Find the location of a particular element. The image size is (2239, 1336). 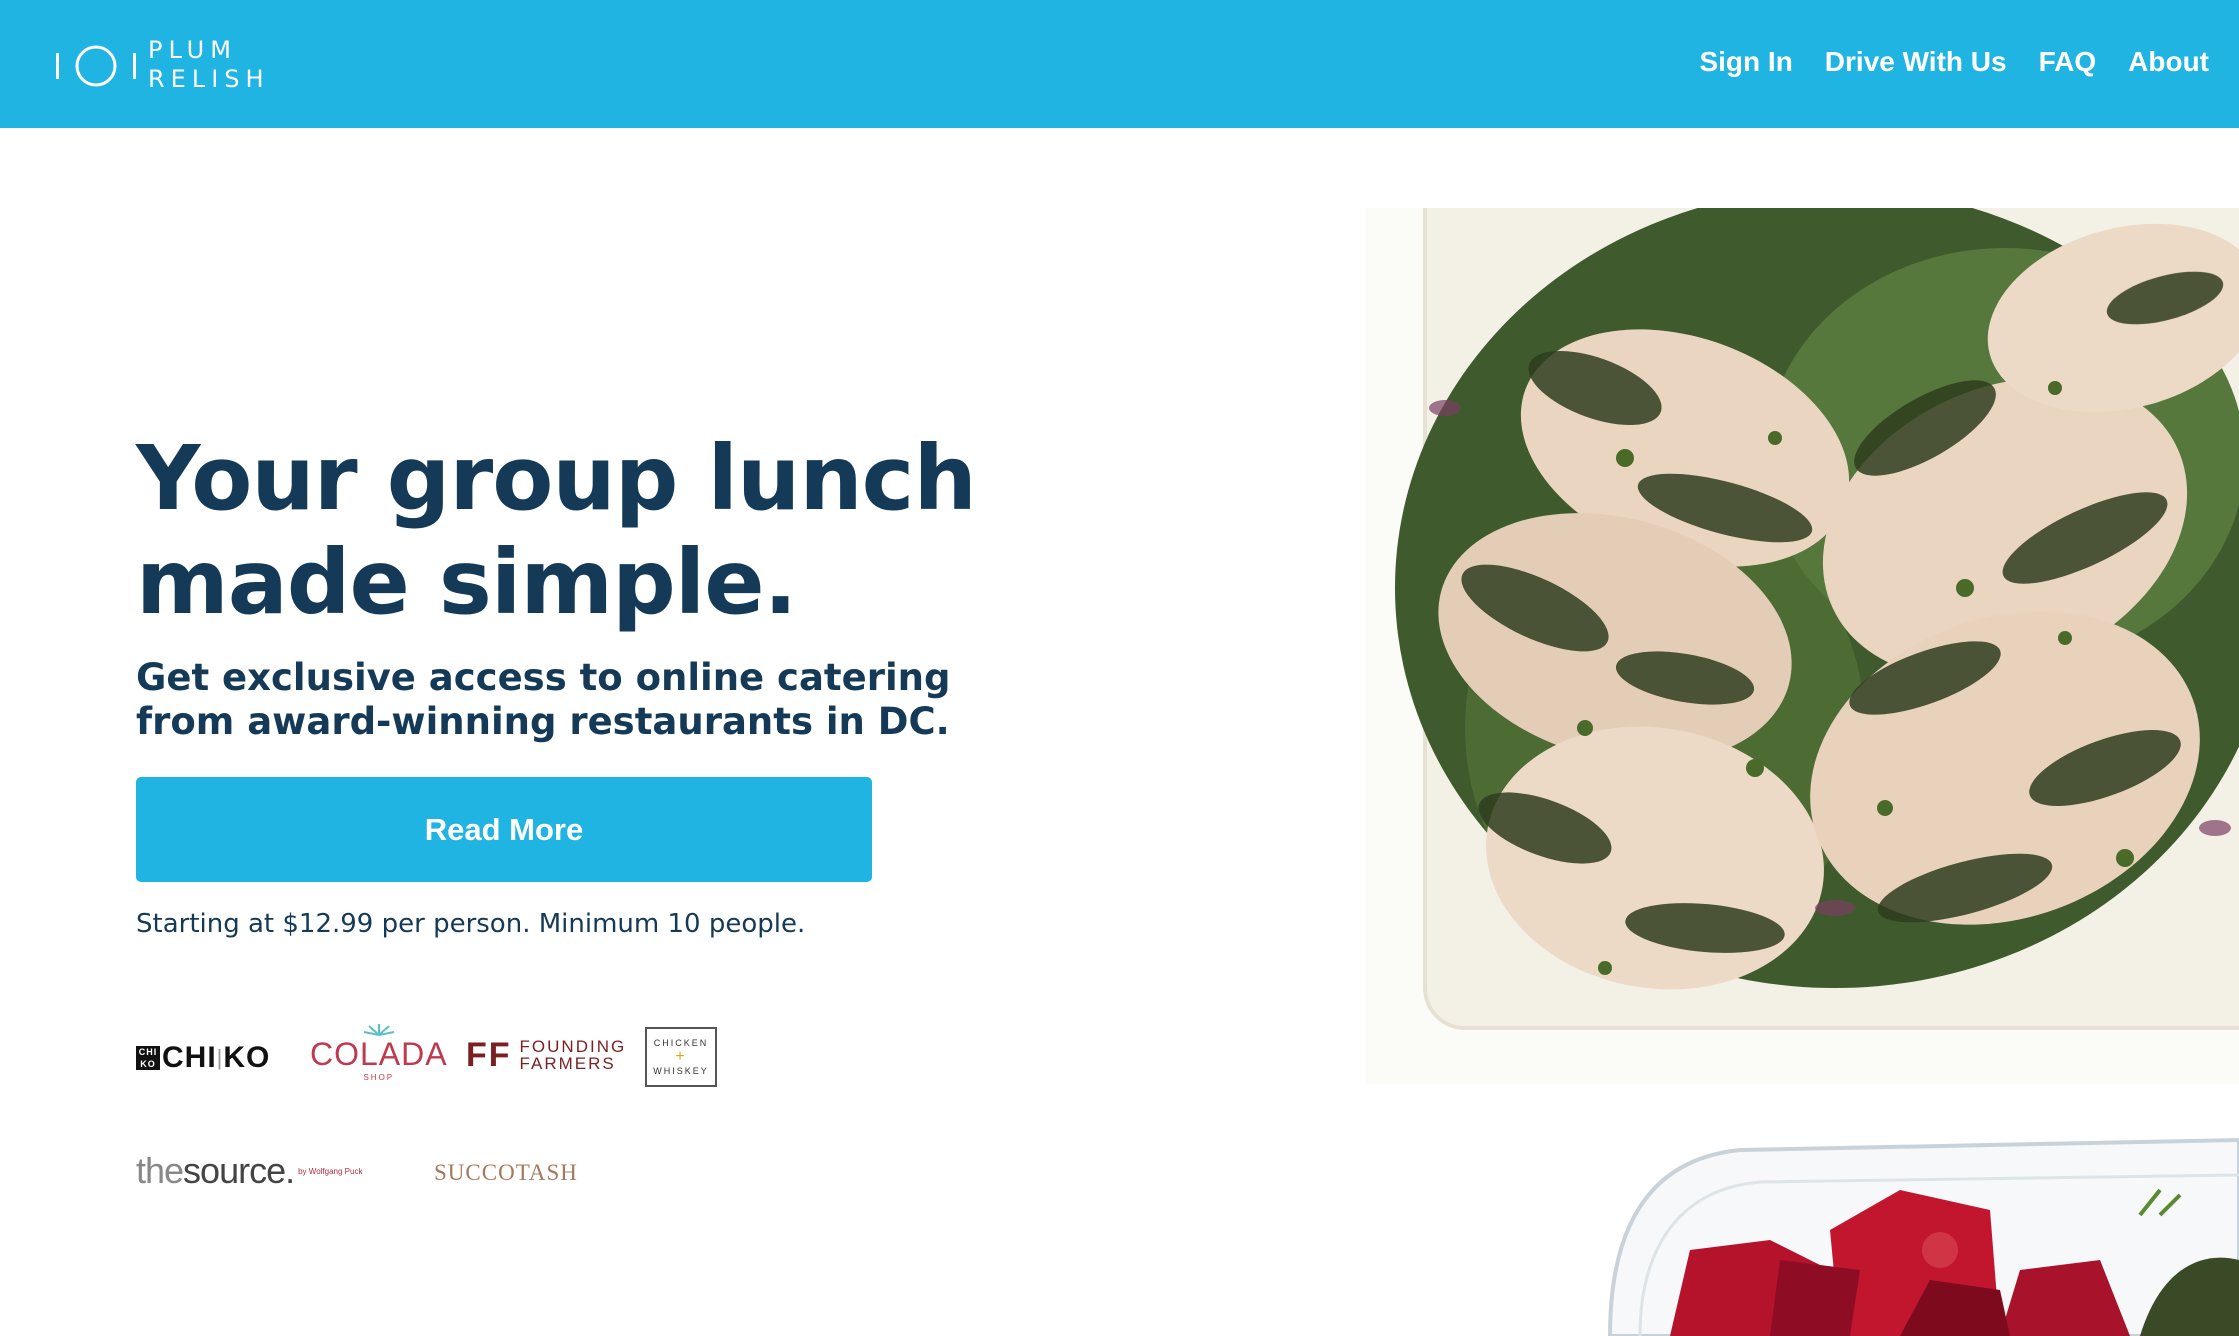

partner-logo-chiko: CHI KO CHI | KO is located at coordinates (203, 1058).